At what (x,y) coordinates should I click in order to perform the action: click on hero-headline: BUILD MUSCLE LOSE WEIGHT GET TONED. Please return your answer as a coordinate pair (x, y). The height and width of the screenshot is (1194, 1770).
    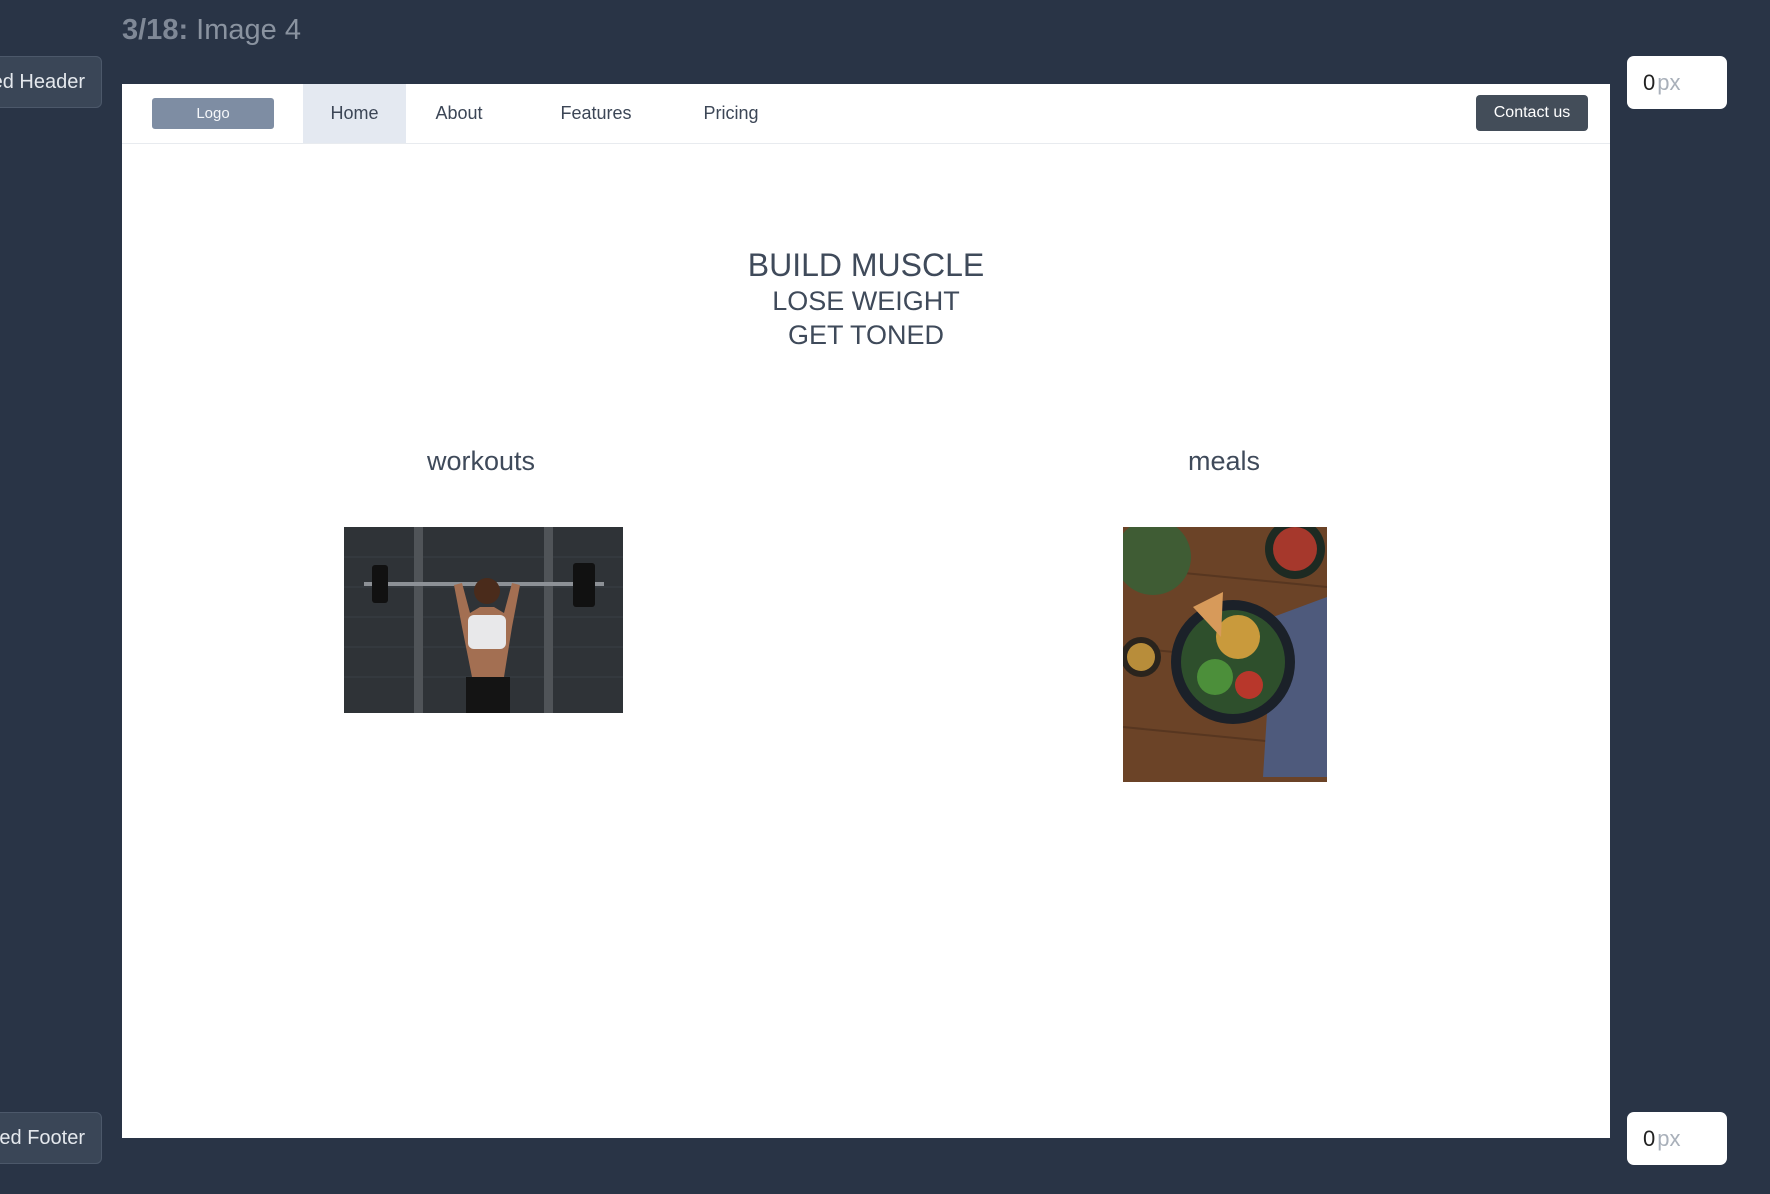
    Looking at the image, I should click on (866, 299).